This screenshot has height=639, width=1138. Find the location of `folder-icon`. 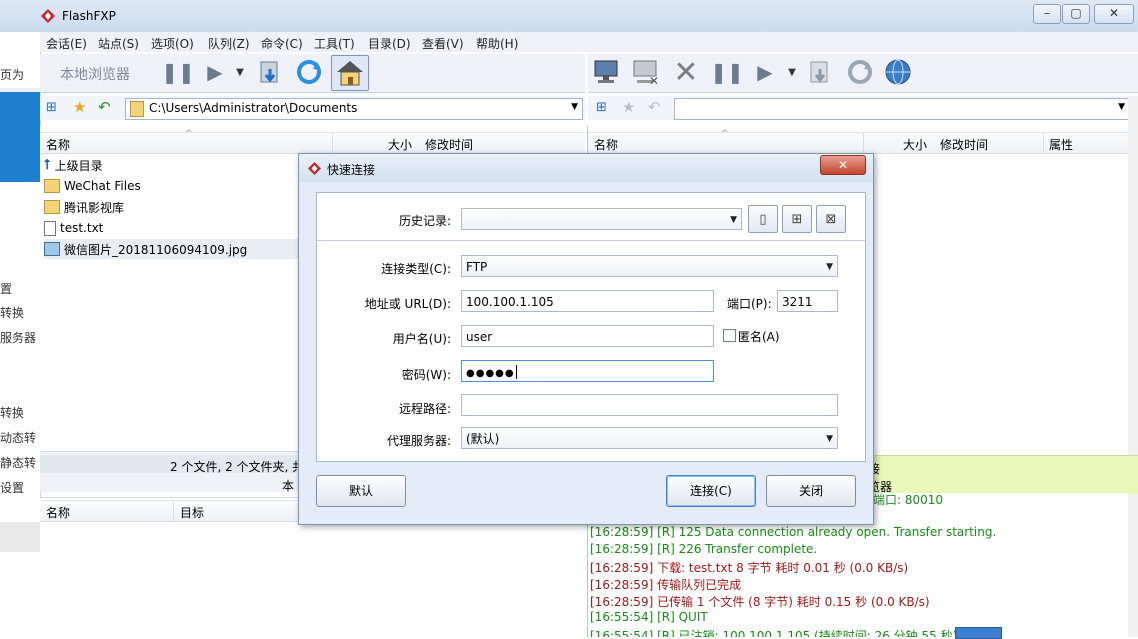

folder-icon is located at coordinates (52, 207).